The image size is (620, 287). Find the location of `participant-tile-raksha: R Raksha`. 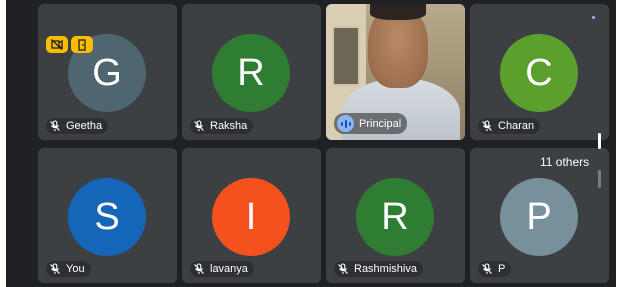

participant-tile-raksha: R Raksha is located at coordinates (251, 72).